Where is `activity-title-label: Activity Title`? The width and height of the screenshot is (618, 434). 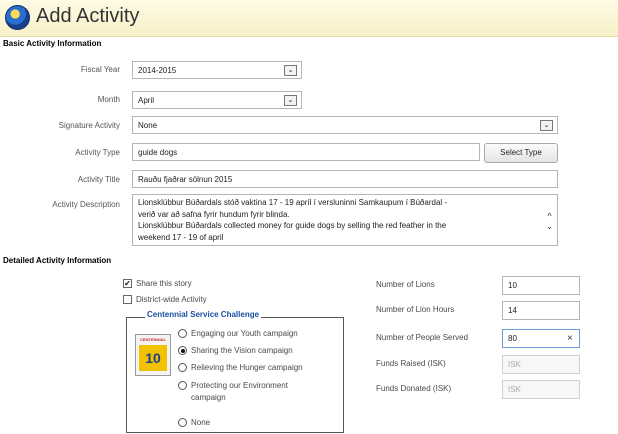
activity-title-label: Activity Title is located at coordinates (98, 179).